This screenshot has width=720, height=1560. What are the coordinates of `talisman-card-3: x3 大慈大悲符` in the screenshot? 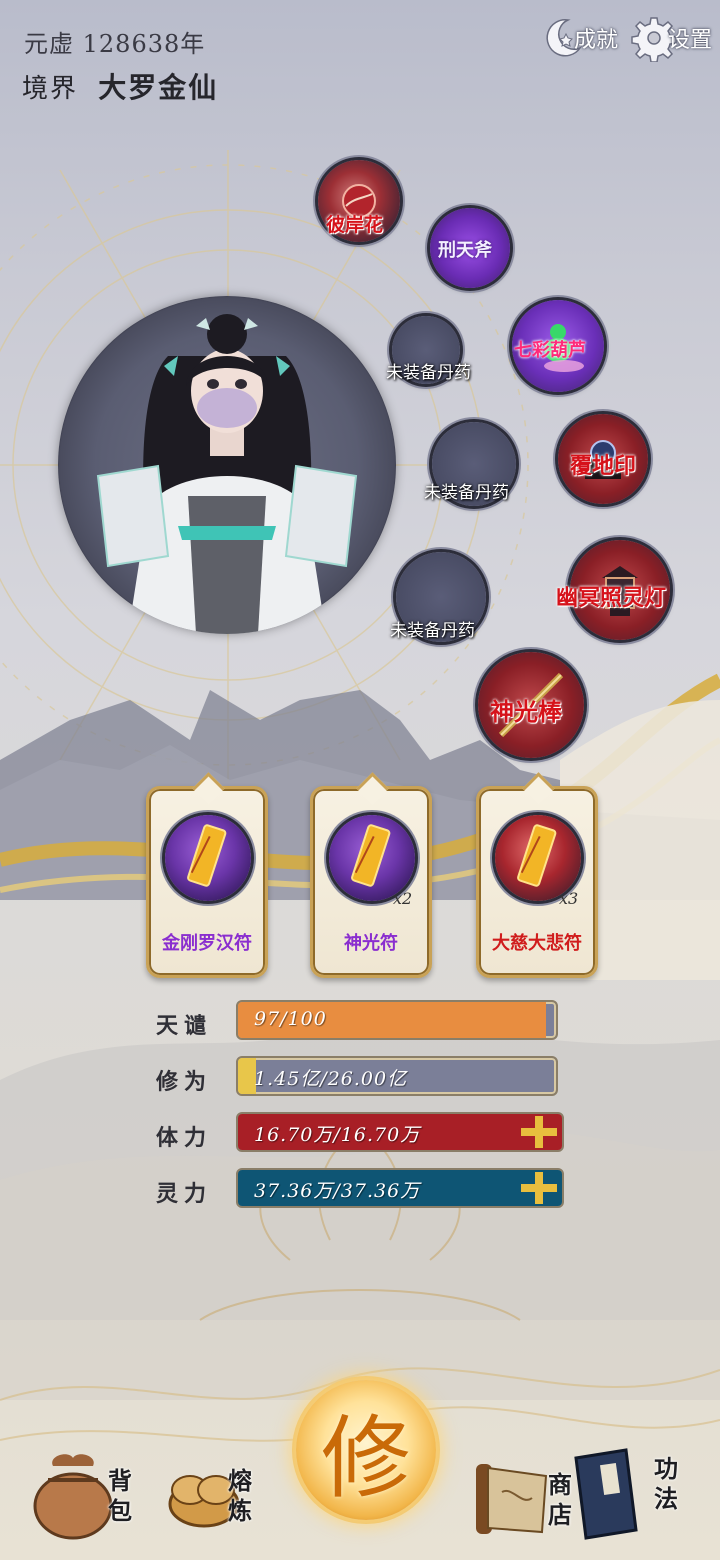 It's located at (537, 882).